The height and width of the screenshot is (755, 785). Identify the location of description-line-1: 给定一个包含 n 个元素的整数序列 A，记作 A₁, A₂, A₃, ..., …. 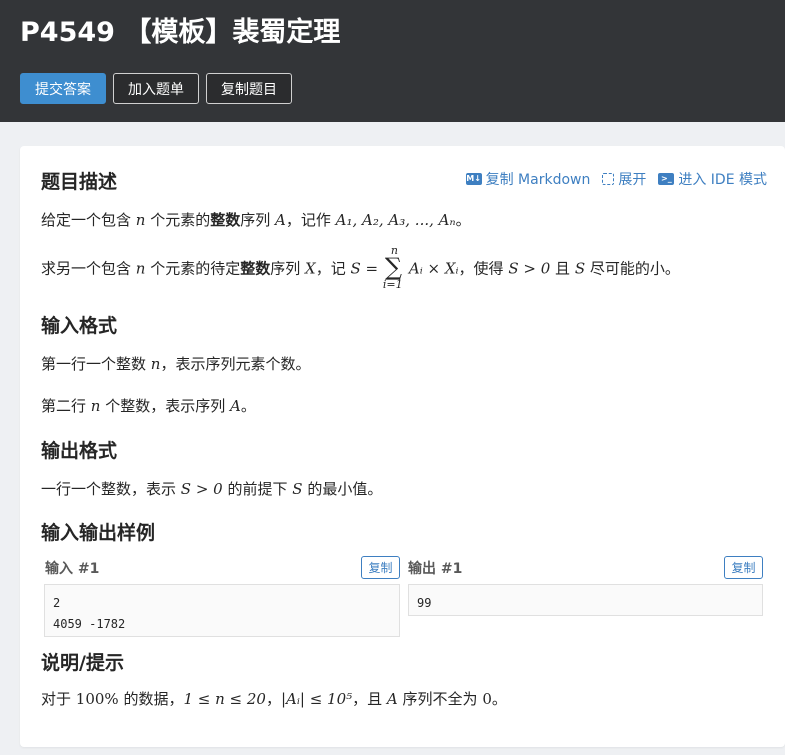
(256, 220).